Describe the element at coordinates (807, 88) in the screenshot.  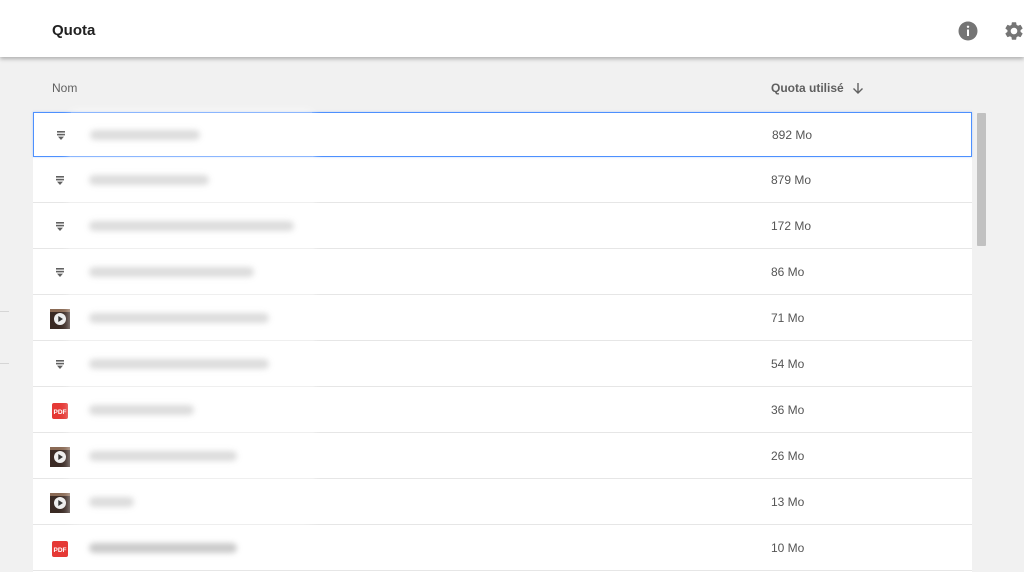
I see `column-header-quota-label: Quota utilisé` at that location.